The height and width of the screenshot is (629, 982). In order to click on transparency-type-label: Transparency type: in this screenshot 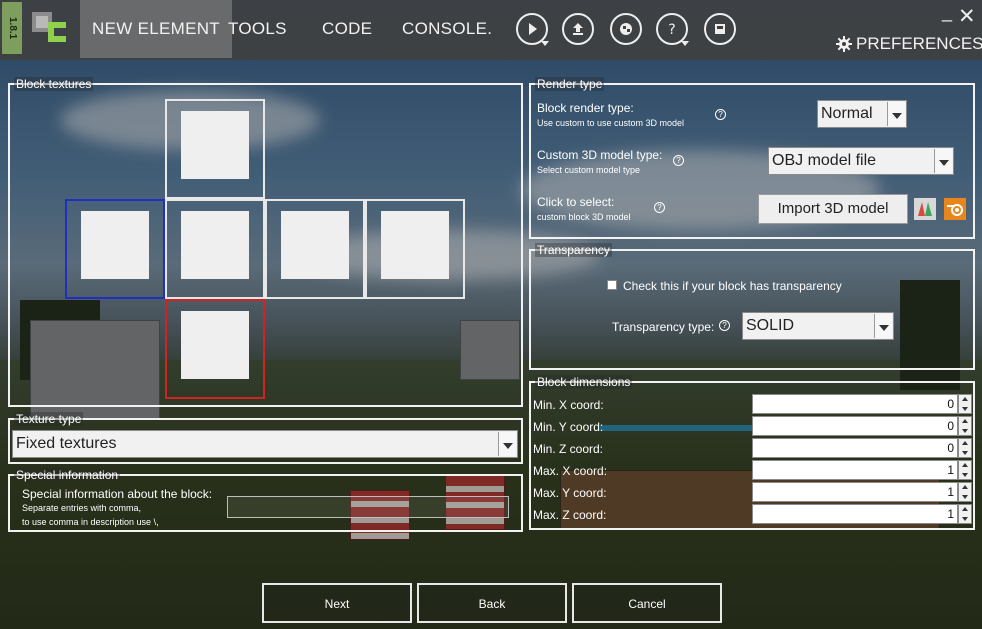, I will do `click(663, 327)`.